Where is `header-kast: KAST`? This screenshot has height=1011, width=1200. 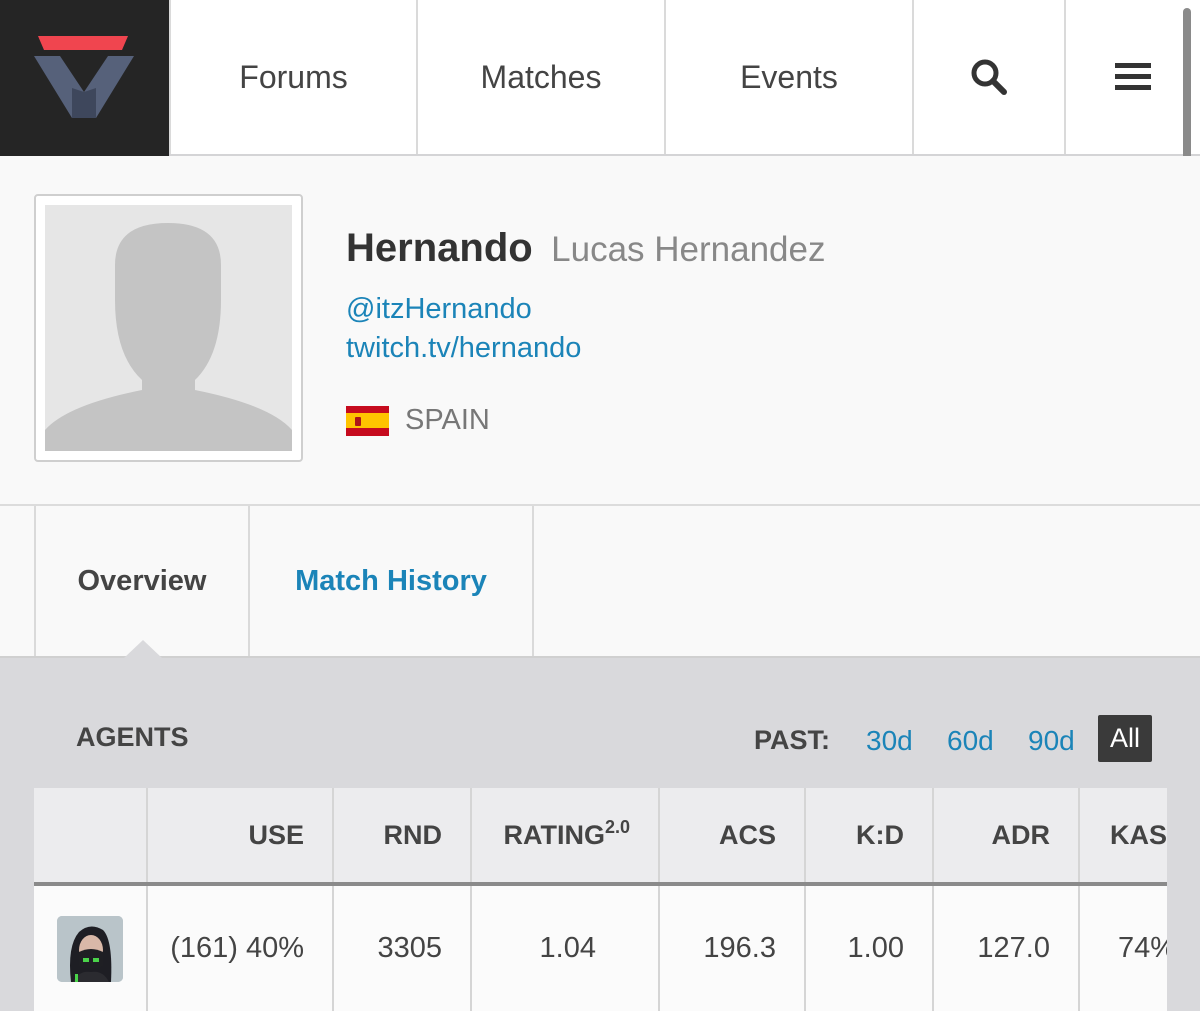
header-kast: KAST is located at coordinates (1123, 835).